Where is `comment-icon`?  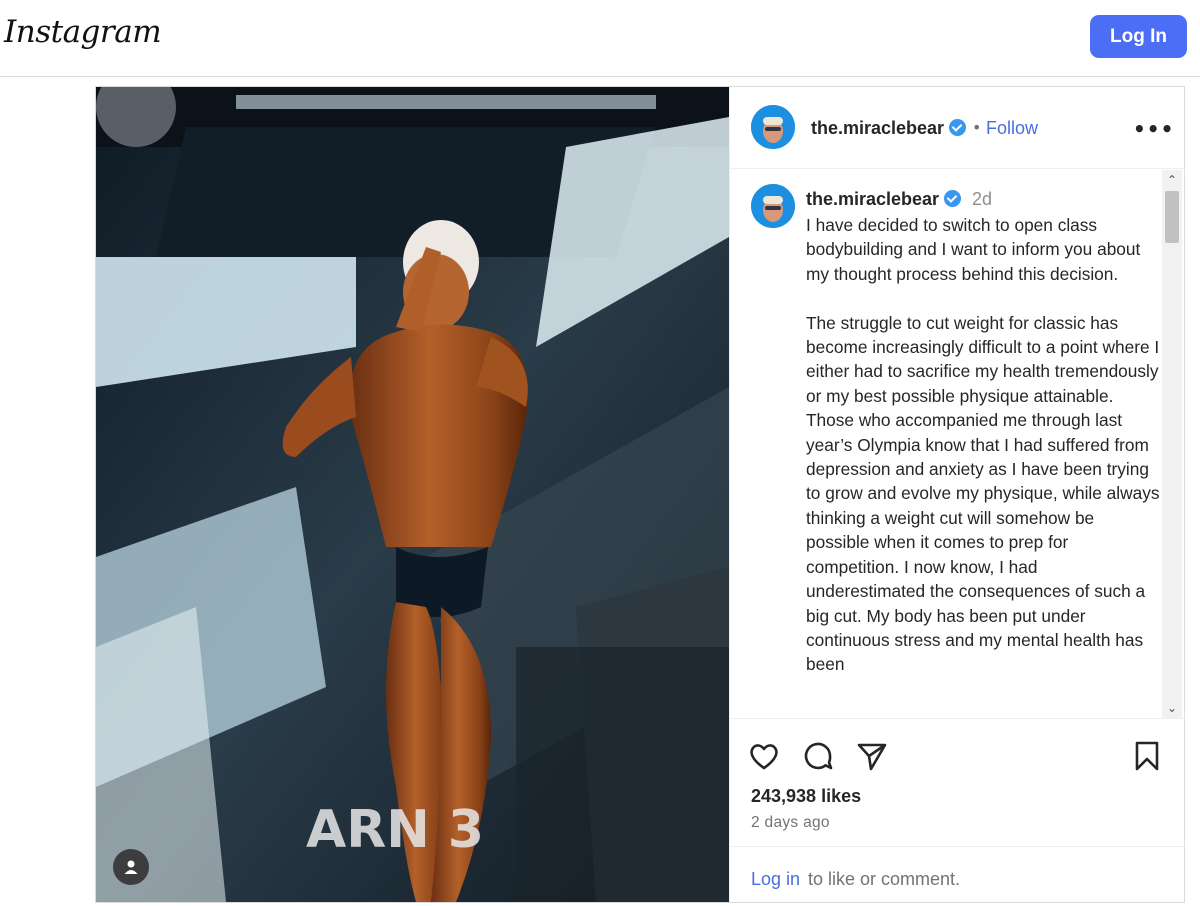 comment-icon is located at coordinates (818, 756).